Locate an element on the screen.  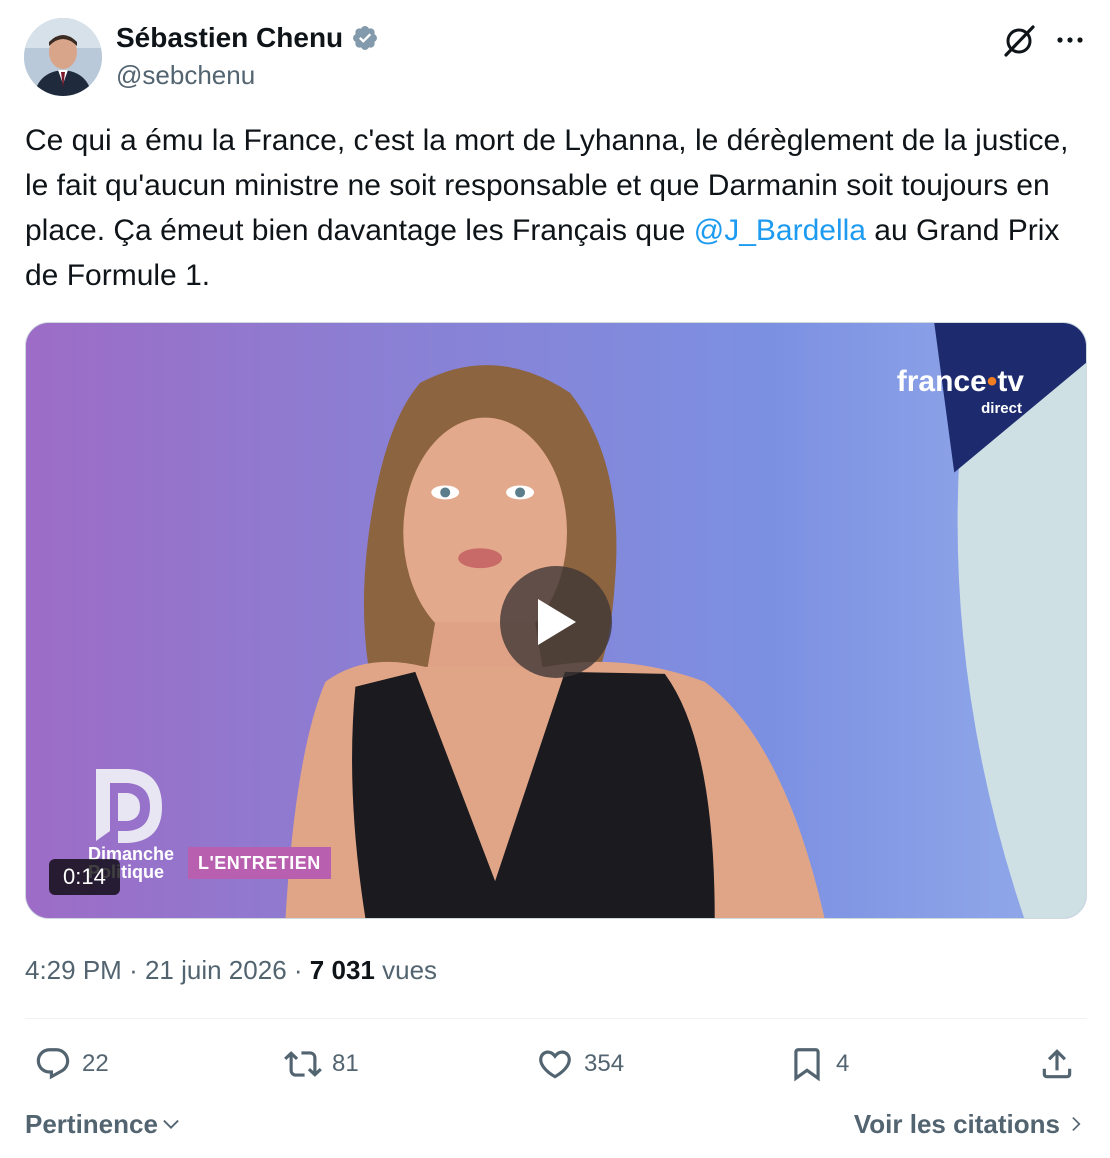
bookmark-button: 4 is located at coordinates (818, 1064).